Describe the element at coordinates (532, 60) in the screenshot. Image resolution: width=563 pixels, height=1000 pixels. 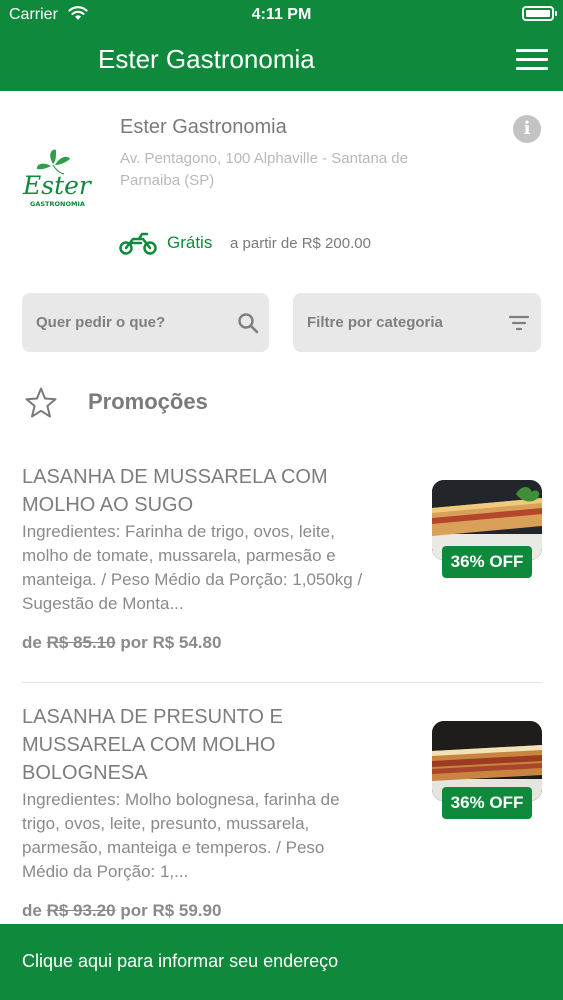
I see `hamburger-menu-icon` at that location.